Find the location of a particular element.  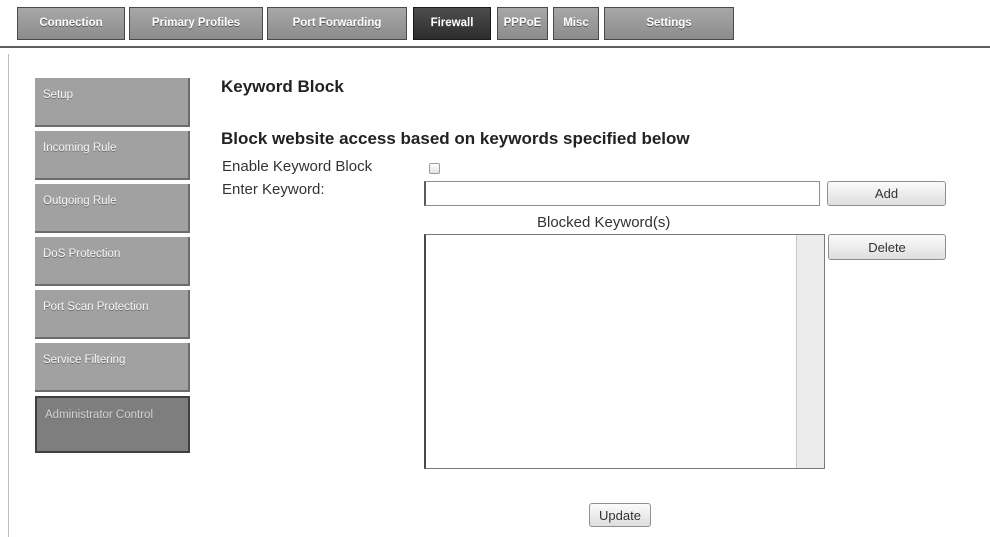

add-button: Add is located at coordinates (886, 193).